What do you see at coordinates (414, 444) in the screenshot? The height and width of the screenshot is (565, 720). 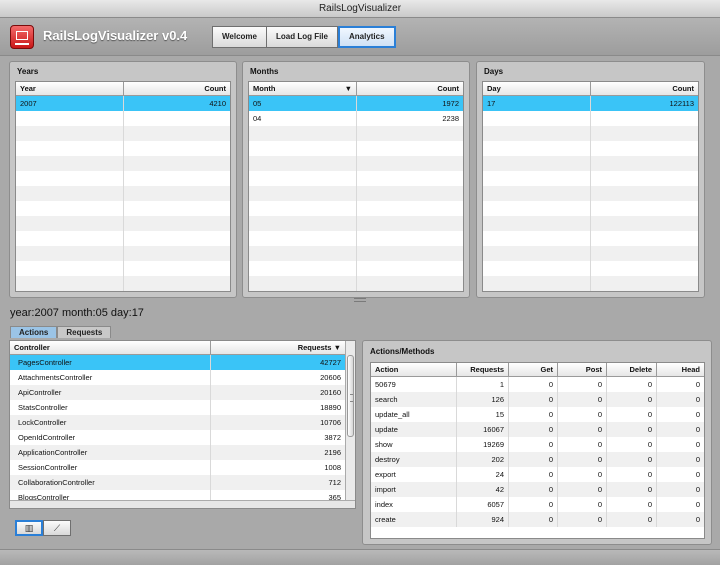 I see `action-cell: show` at bounding box center [414, 444].